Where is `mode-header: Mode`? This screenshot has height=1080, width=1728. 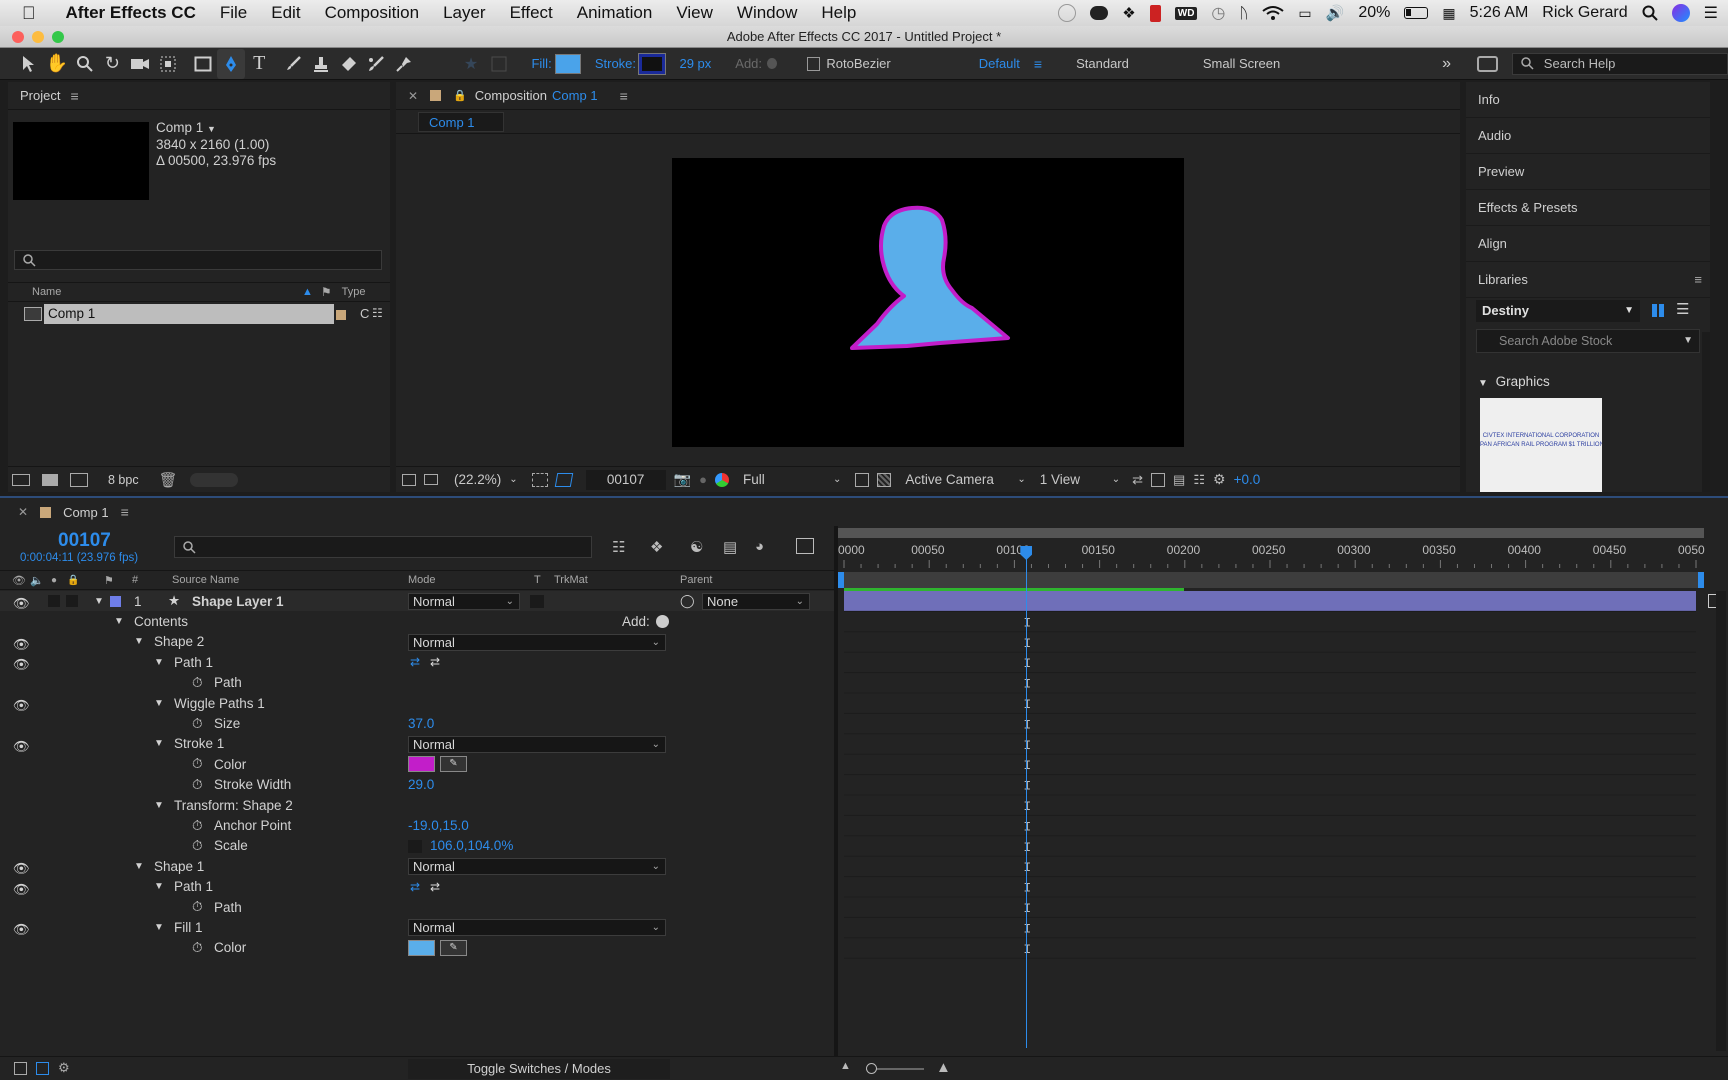
mode-header: Mode is located at coordinates (422, 580).